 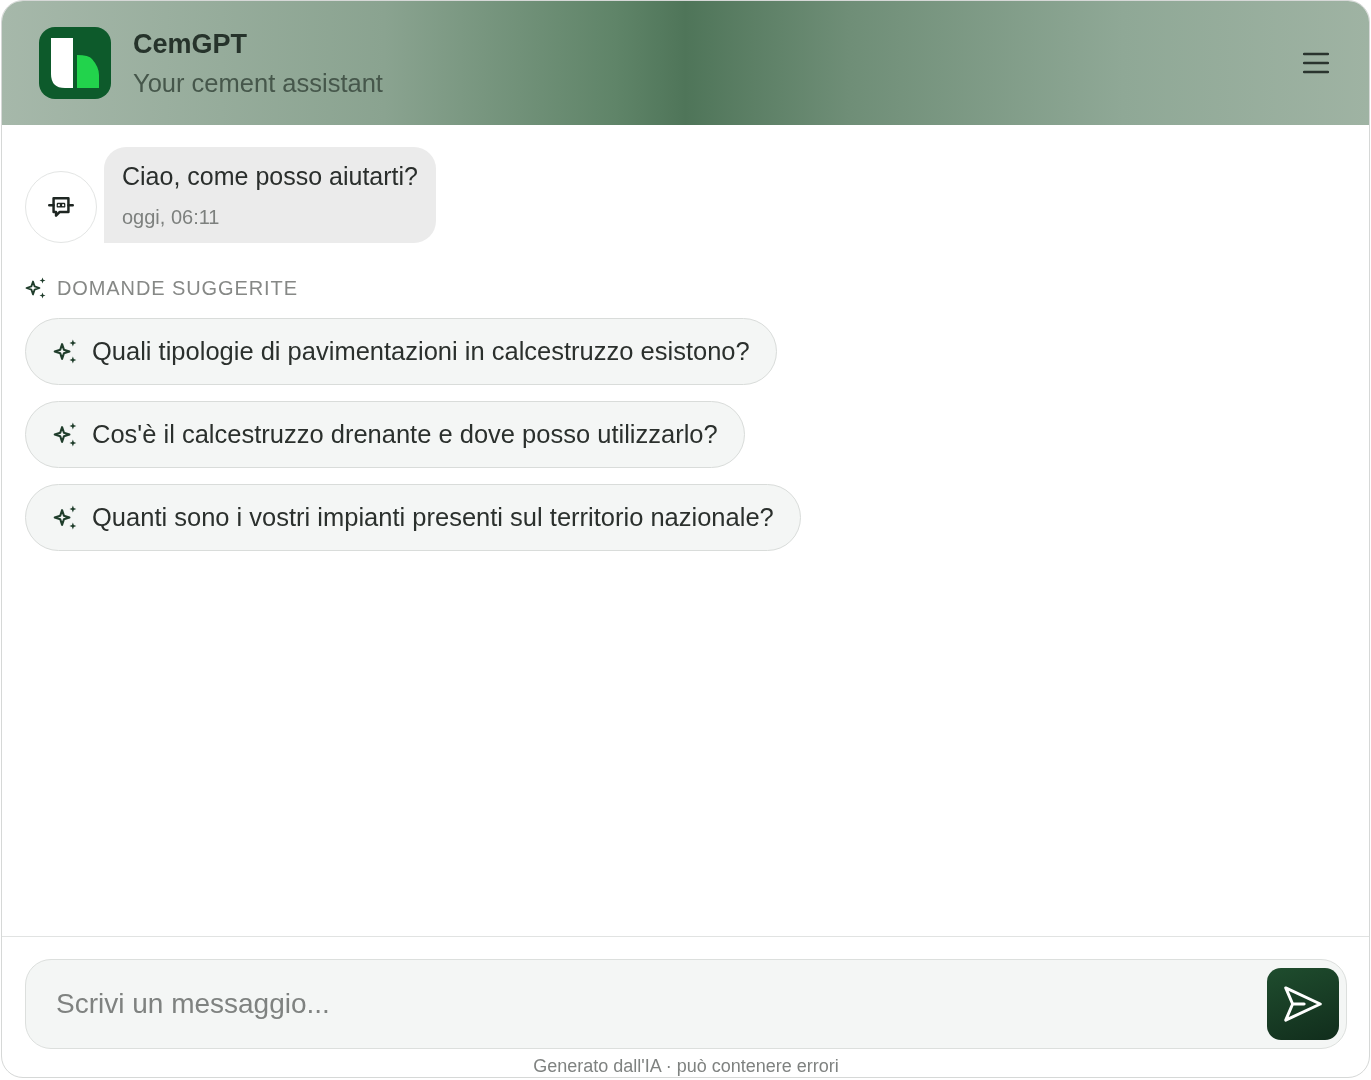 I want to click on message-timestamp: oggi, 06:11, so click(x=171, y=217).